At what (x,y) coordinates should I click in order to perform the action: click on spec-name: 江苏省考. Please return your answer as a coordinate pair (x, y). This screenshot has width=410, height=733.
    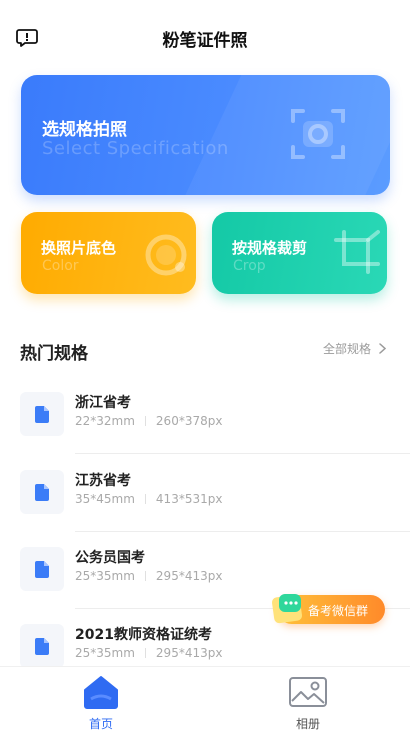
    Looking at the image, I should click on (103, 481).